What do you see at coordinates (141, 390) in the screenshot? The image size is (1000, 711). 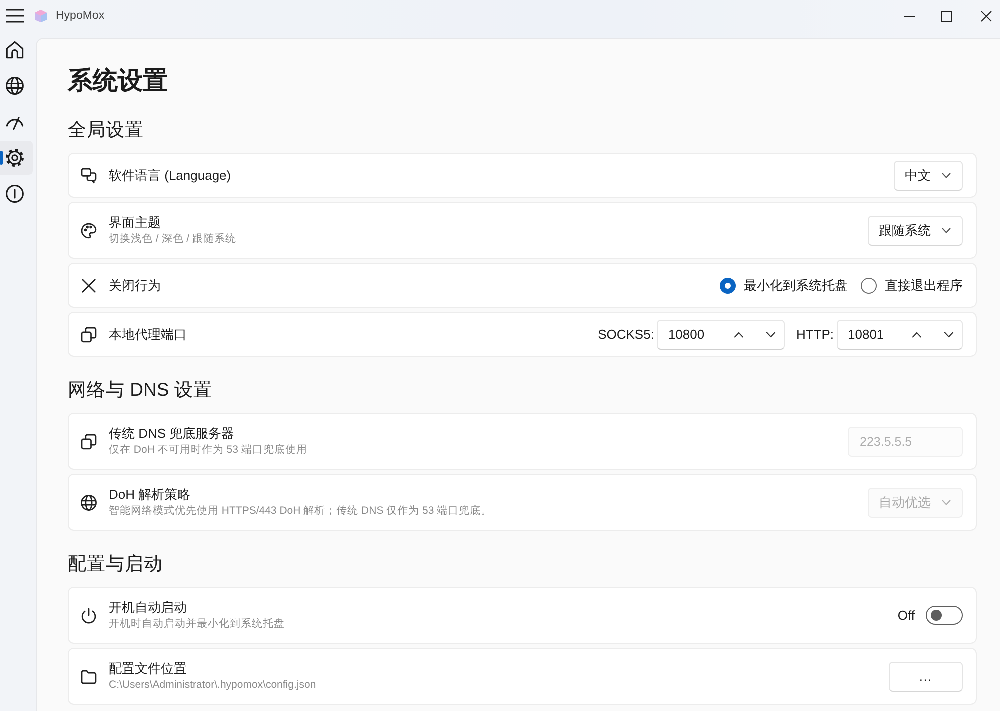 I see `section-heading: 网络与 DNS 设置` at bounding box center [141, 390].